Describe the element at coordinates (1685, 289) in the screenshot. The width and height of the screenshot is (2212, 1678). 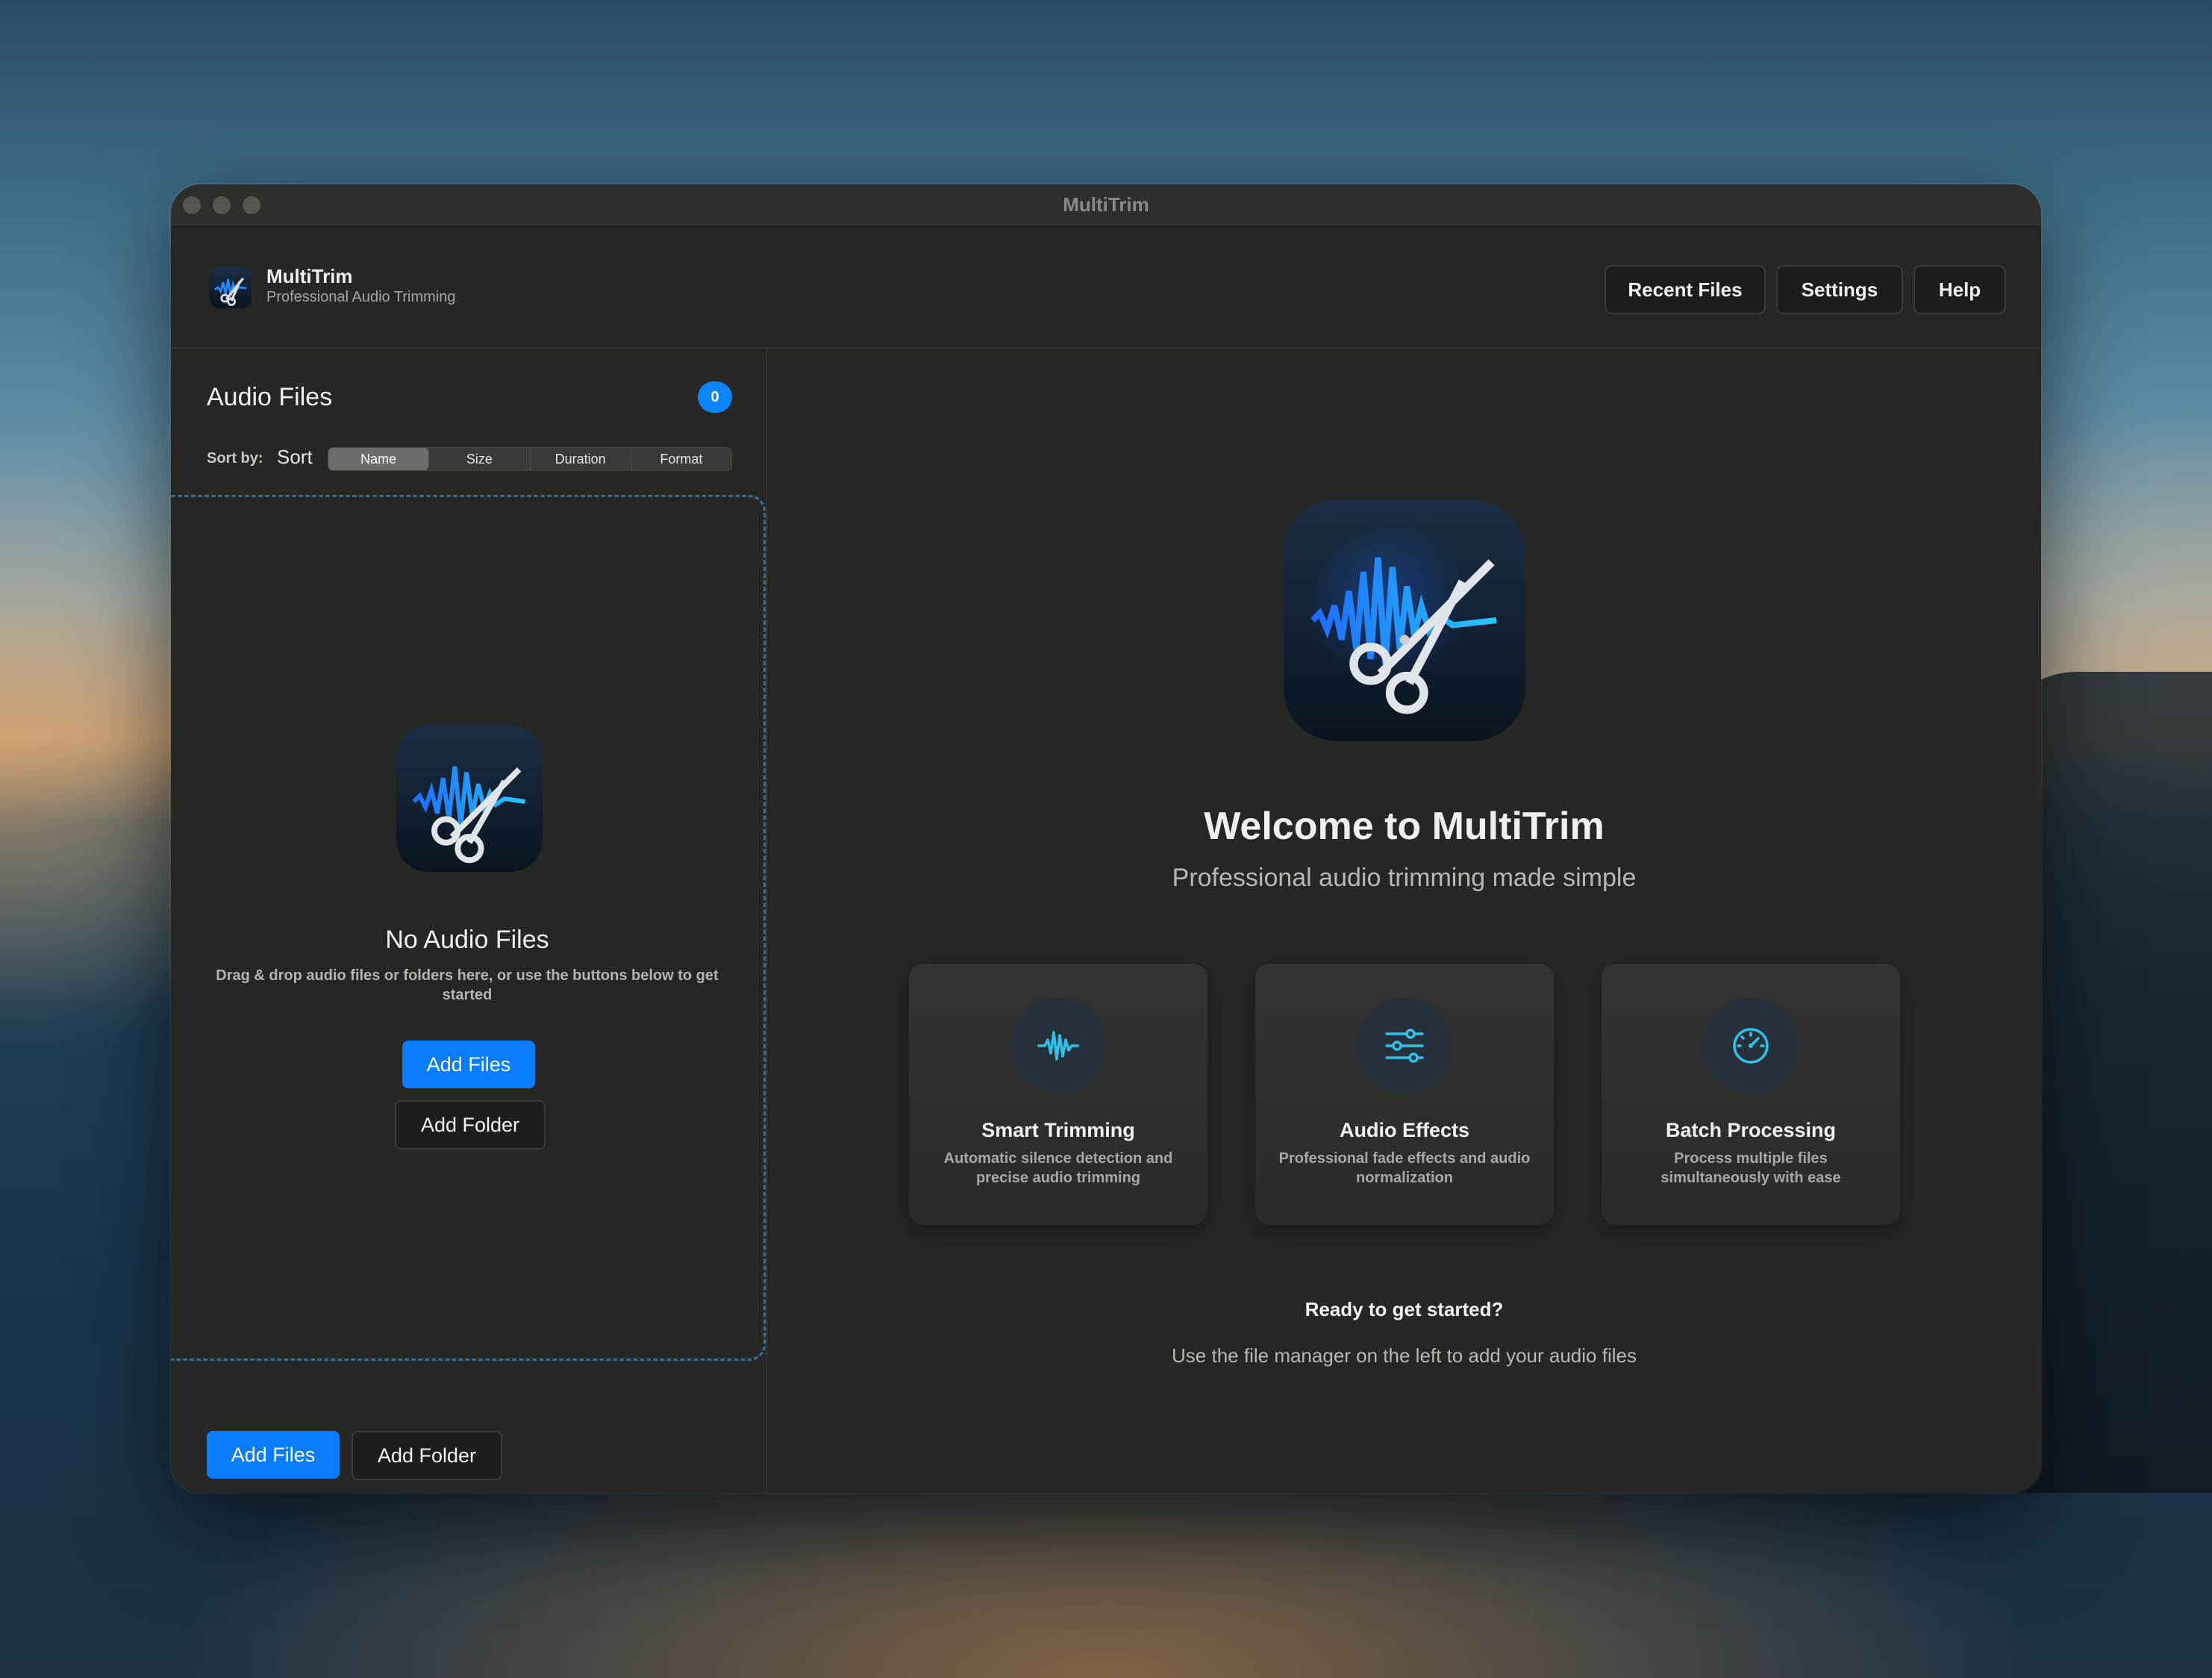
I see `recent-files-button: Recent Files` at that location.